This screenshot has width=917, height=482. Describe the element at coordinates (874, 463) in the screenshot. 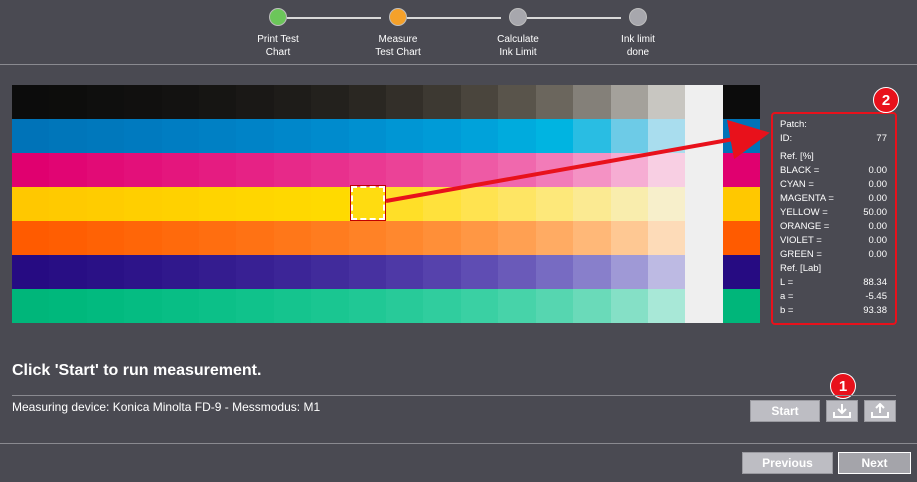

I see `next-button: Next` at that location.